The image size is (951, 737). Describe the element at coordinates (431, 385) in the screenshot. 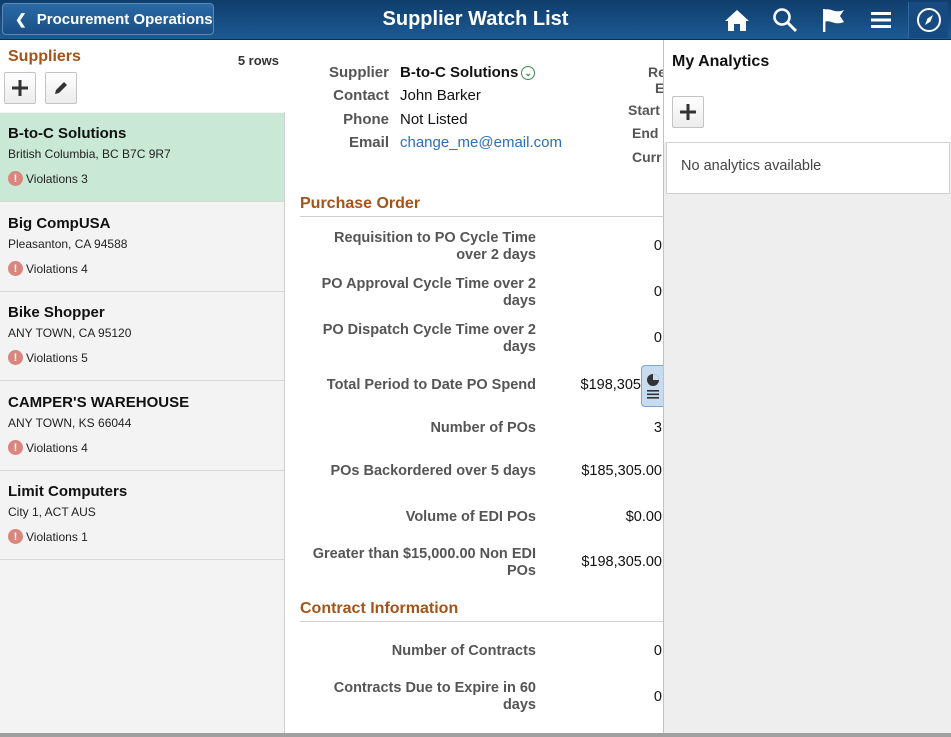

I see `metric-label: Total Period to Date PO Spend` at that location.